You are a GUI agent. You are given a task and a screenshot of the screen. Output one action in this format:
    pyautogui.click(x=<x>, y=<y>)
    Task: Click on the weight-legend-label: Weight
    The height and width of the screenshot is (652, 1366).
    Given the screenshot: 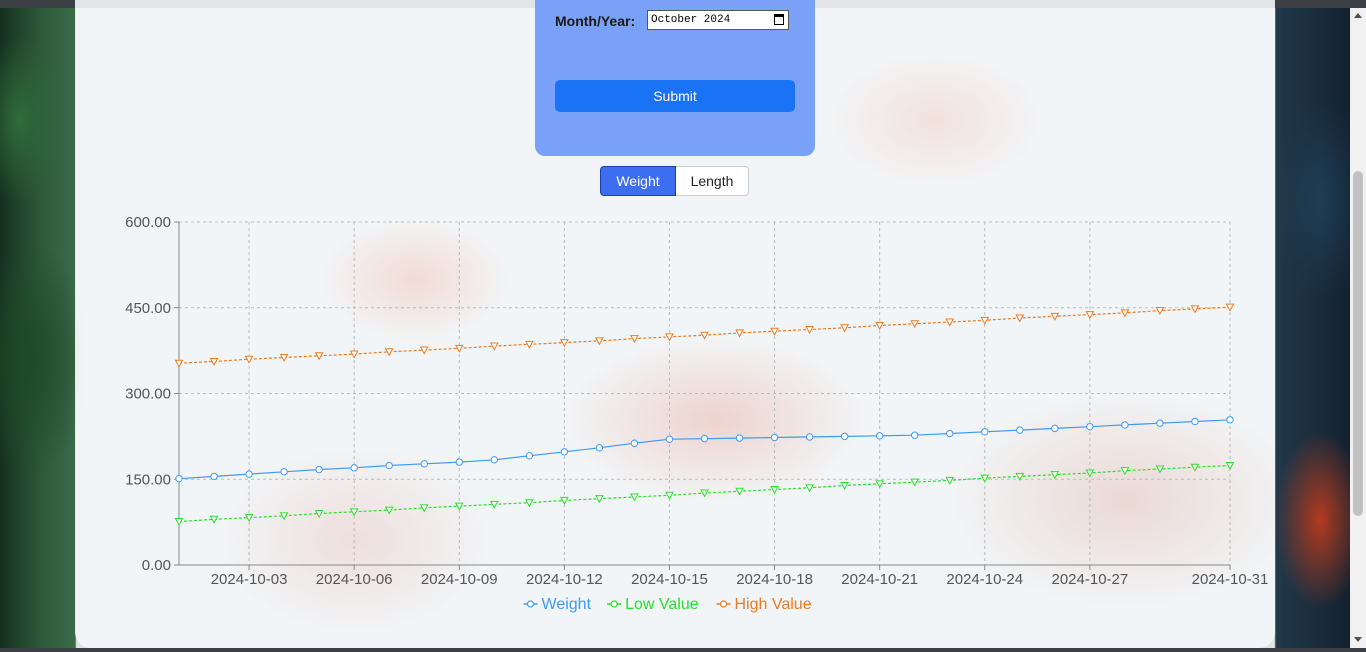 What is the action you would take?
    pyautogui.click(x=567, y=604)
    